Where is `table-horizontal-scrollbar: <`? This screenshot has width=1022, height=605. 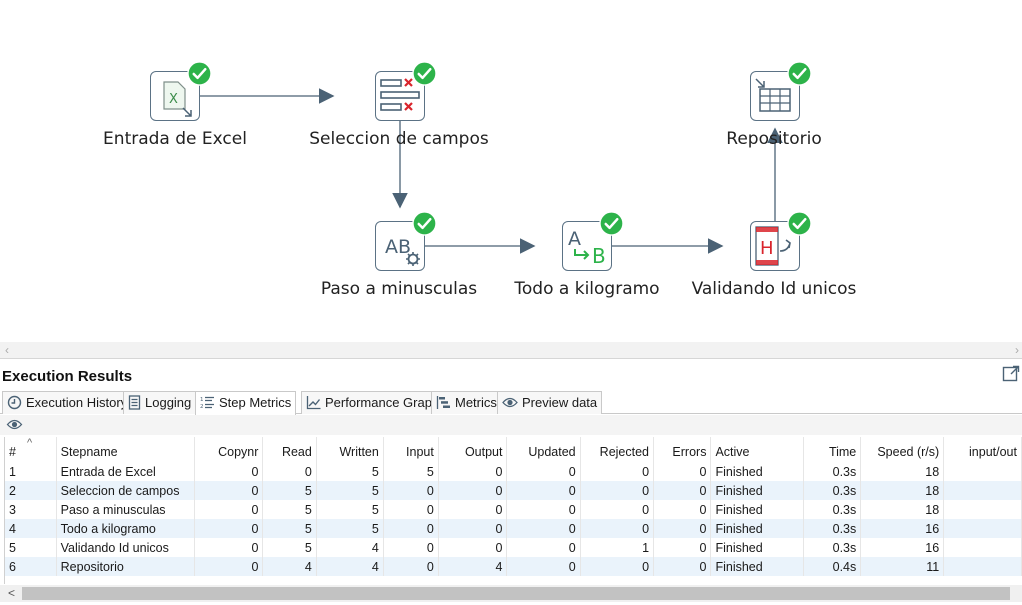 table-horizontal-scrollbar: < is located at coordinates (511, 593).